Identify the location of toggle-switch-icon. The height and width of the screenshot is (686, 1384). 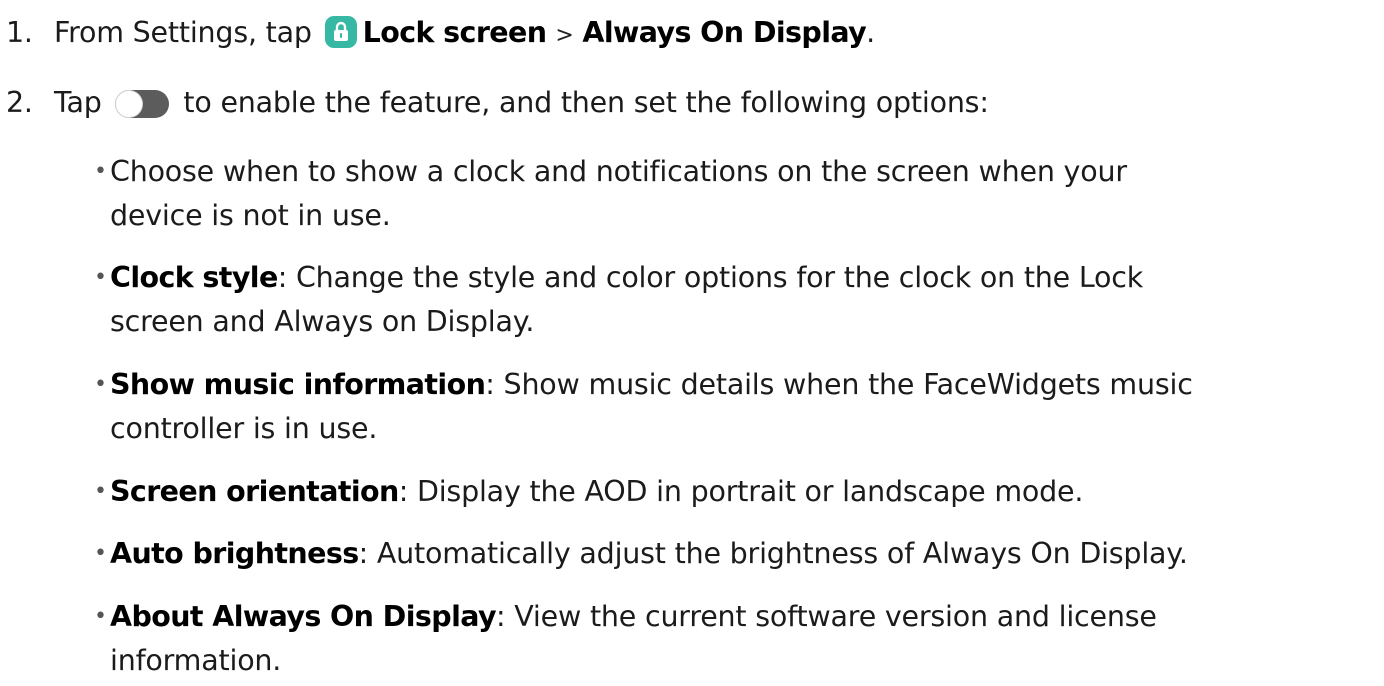
(141, 104).